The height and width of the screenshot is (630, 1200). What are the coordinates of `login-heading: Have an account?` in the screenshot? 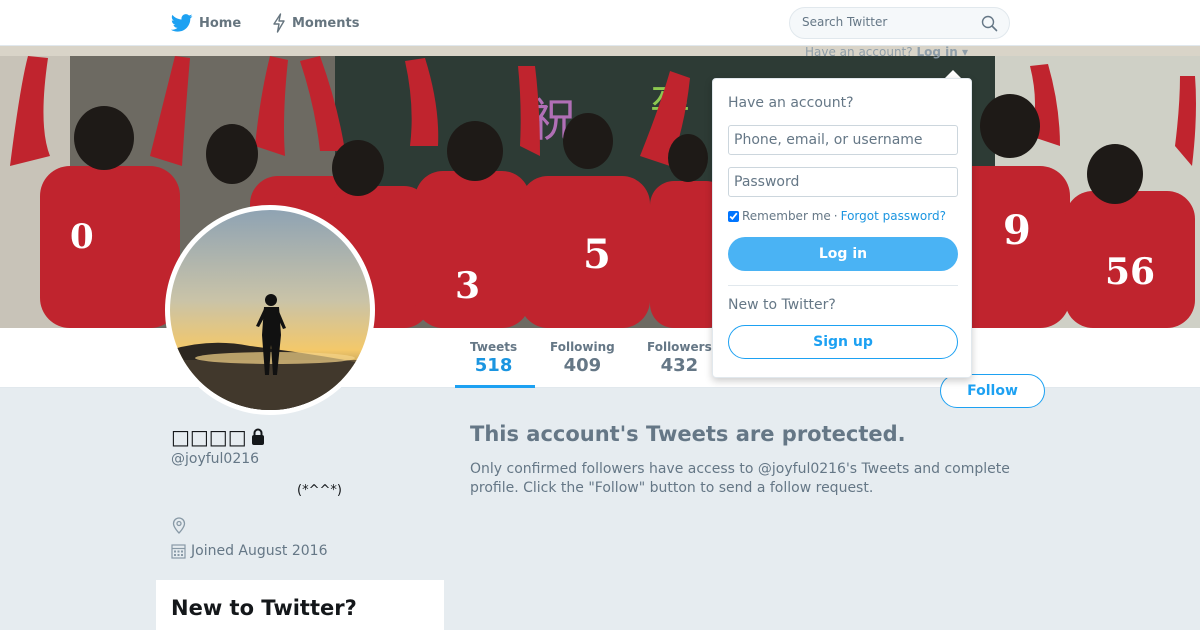 It's located at (791, 103).